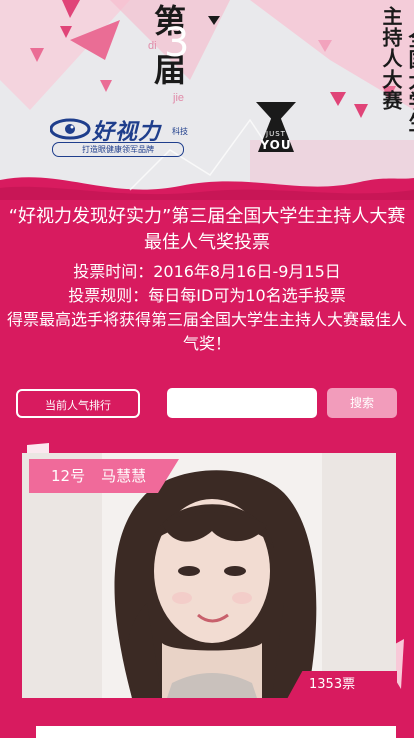  Describe the element at coordinates (180, 131) in the screenshot. I see `logo-tag: 科技` at that location.